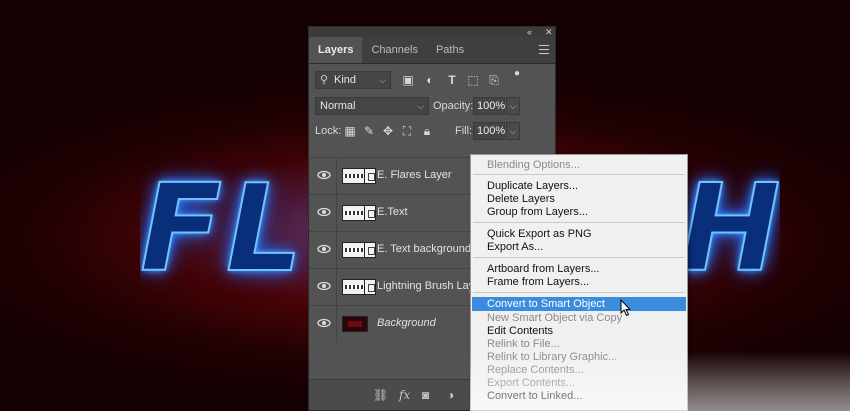  What do you see at coordinates (464, 131) in the screenshot?
I see `fill-label: Fill:` at bounding box center [464, 131].